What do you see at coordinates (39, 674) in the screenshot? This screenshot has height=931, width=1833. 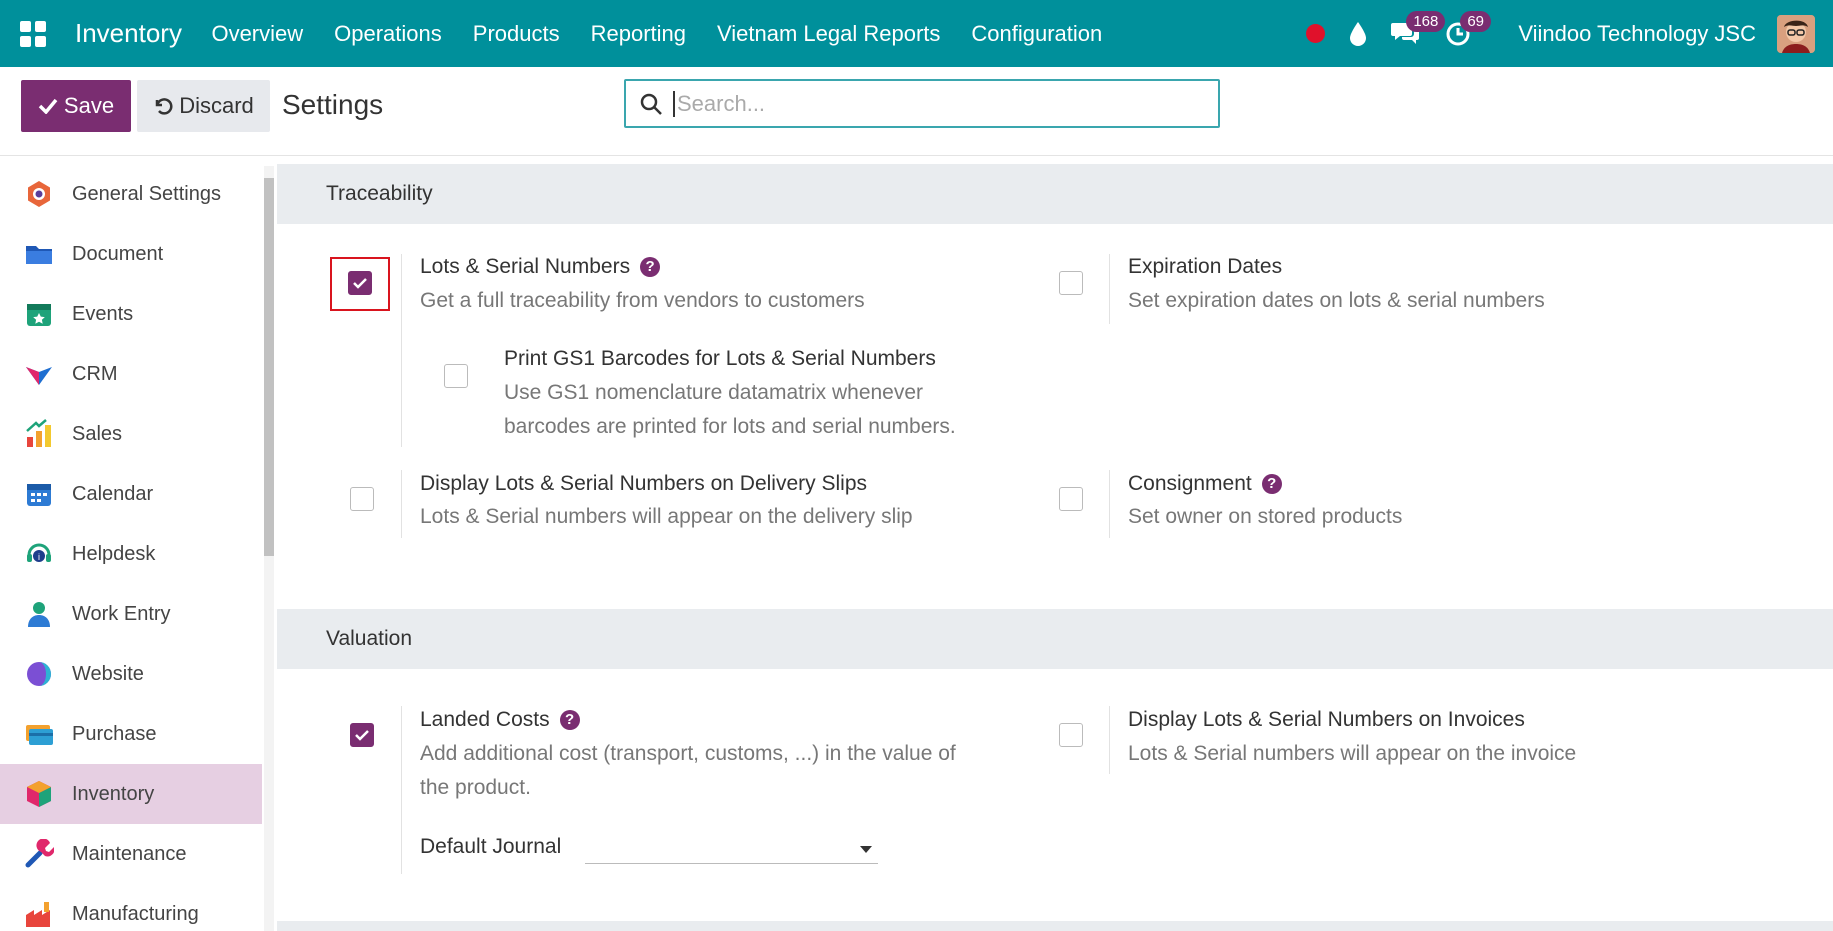 I see `globe-icon` at bounding box center [39, 674].